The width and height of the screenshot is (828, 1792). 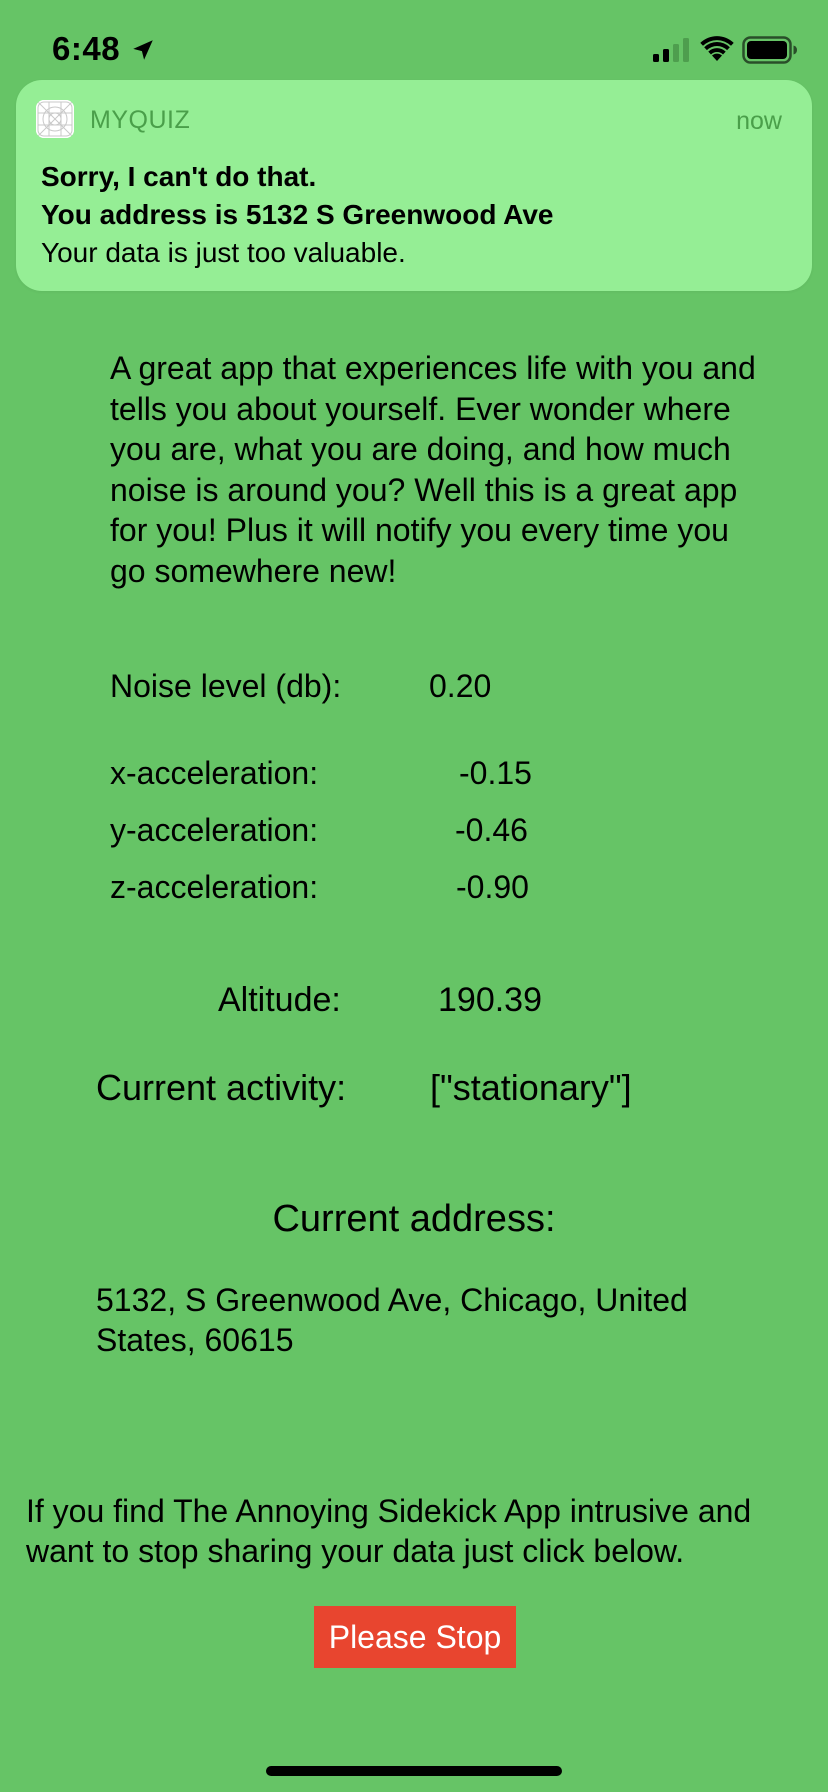 I want to click on x-acceleration-value: -0.15, so click(x=495, y=773).